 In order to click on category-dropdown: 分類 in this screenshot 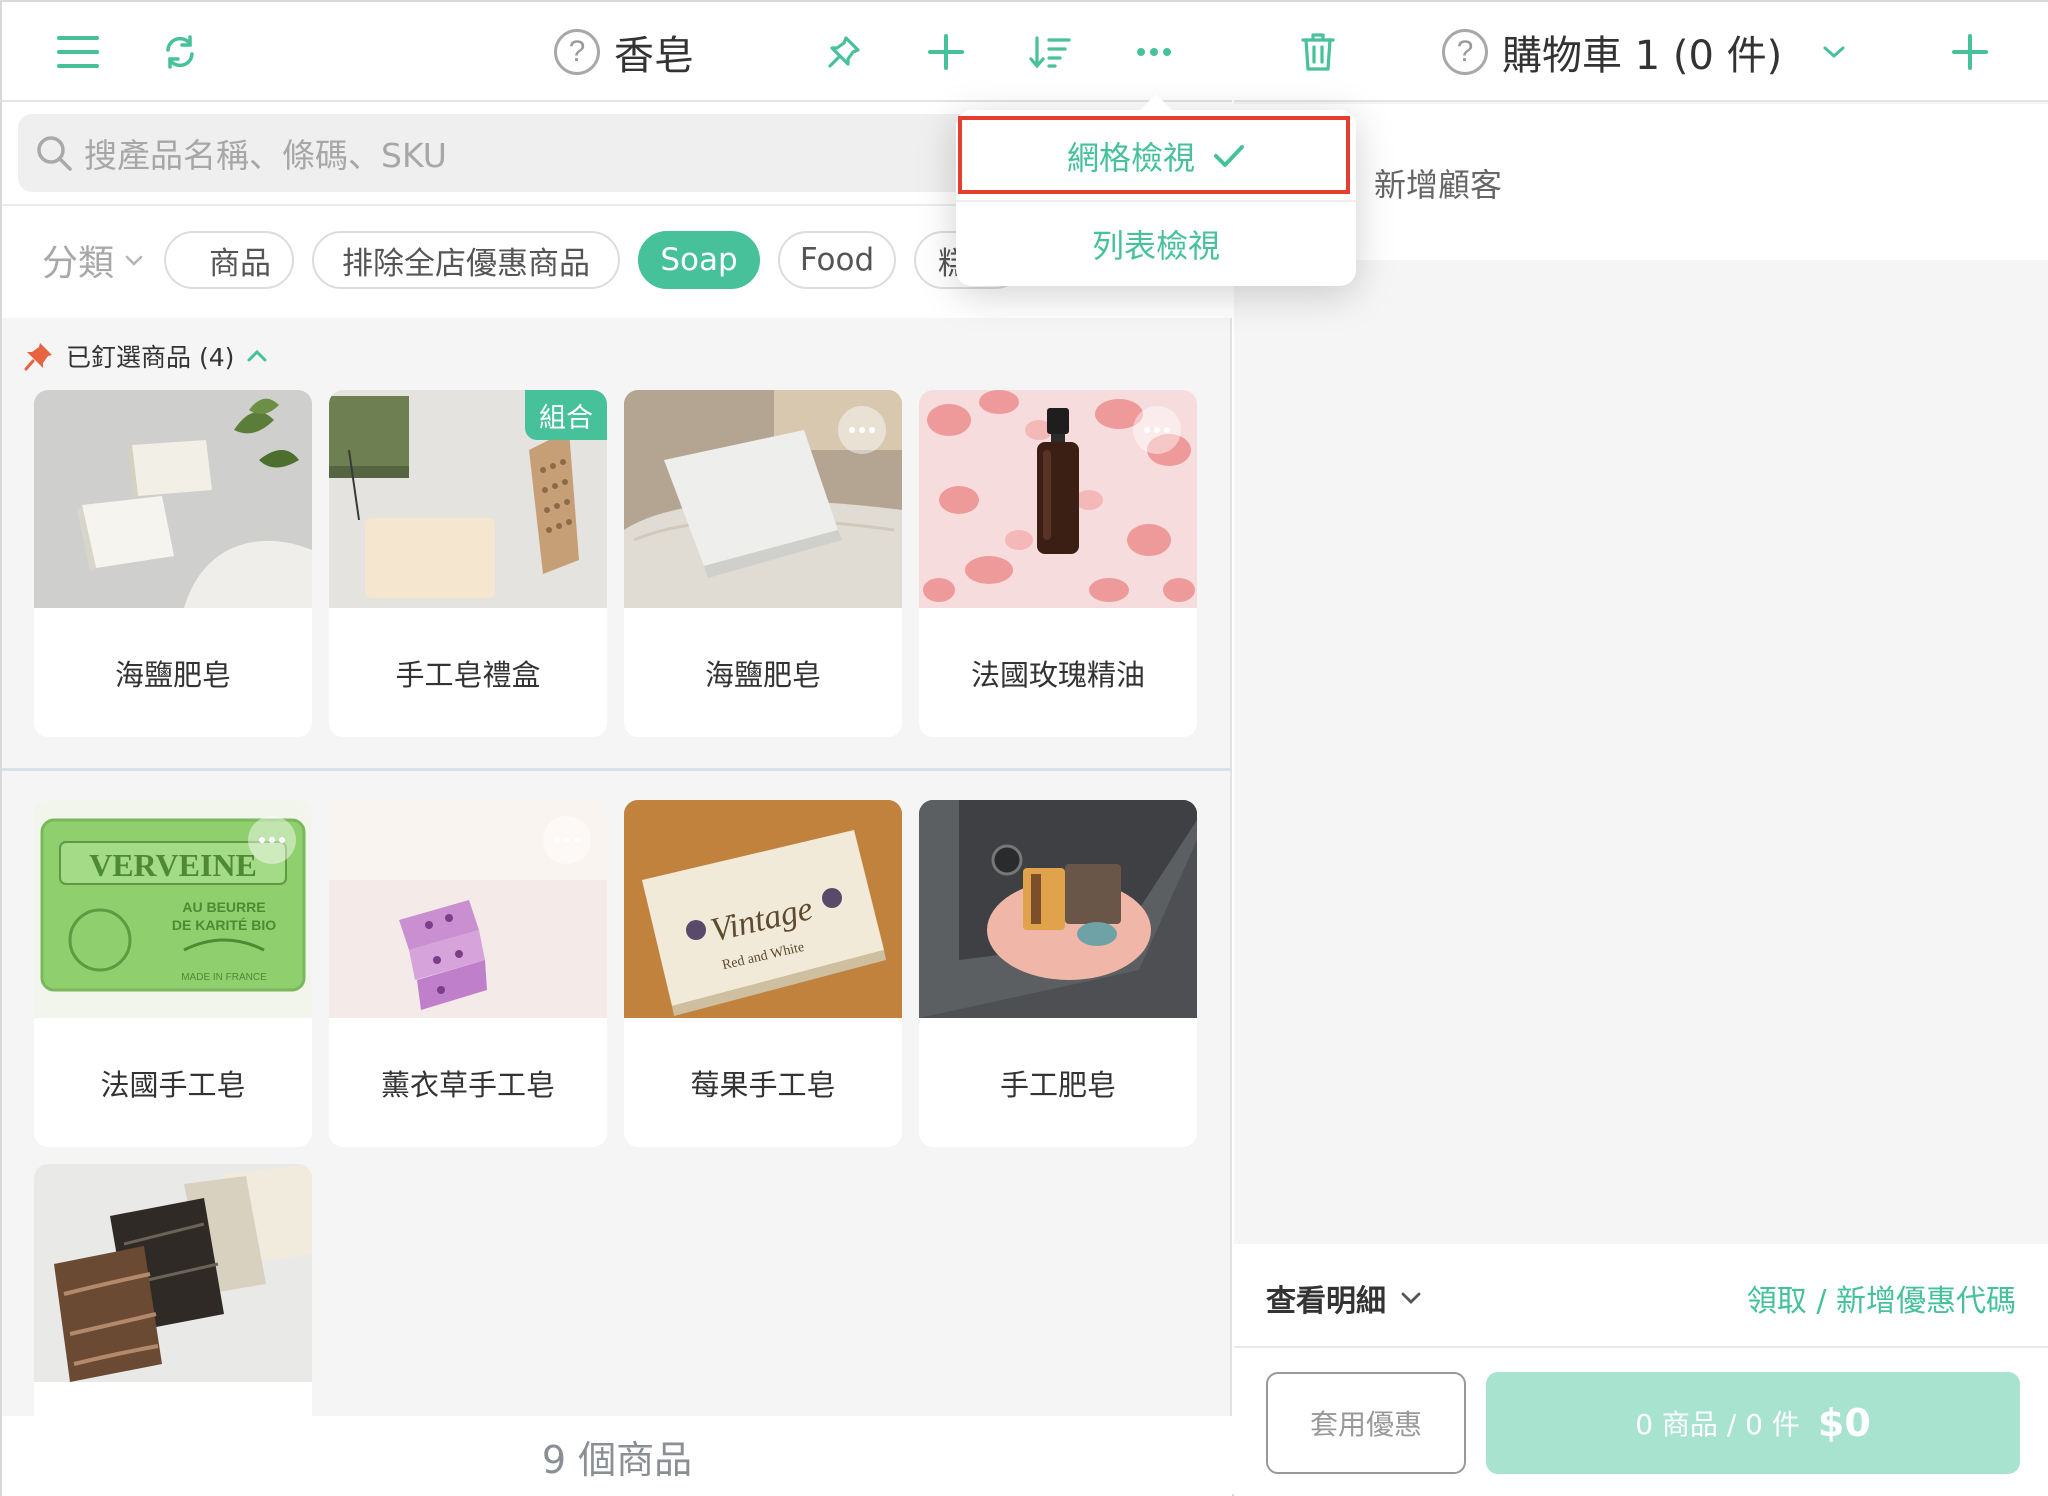, I will do `click(93, 260)`.